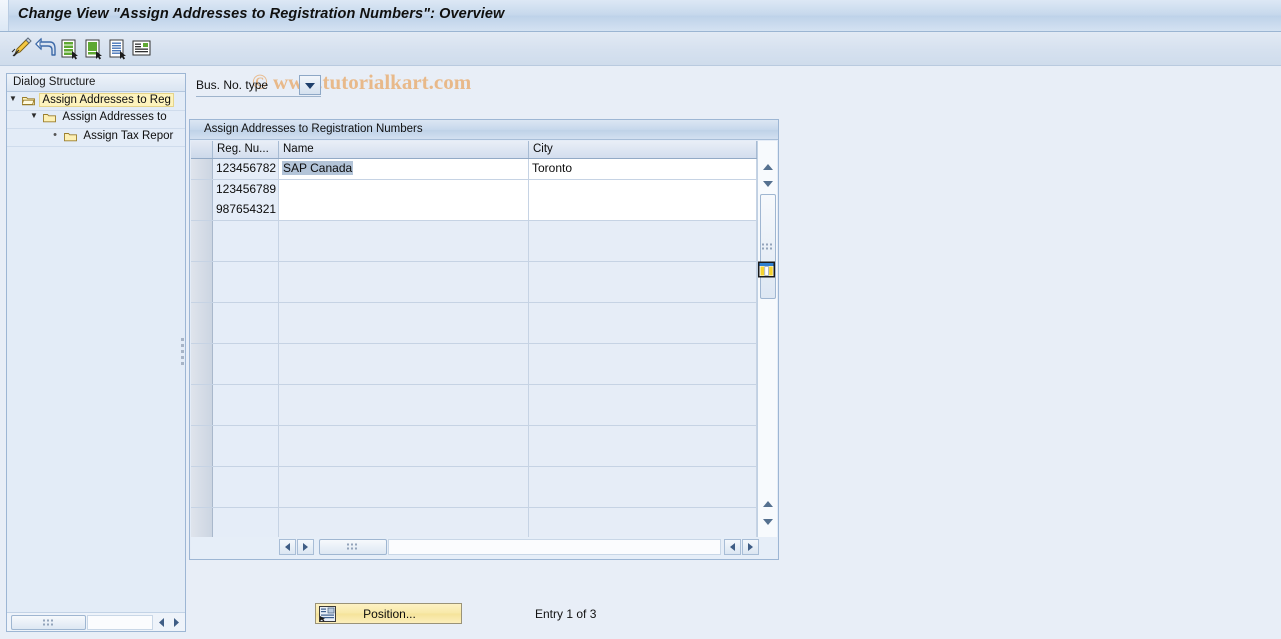 The image size is (1281, 639). What do you see at coordinates (750, 547) in the screenshot?
I see `scroll-page-right-icon` at bounding box center [750, 547].